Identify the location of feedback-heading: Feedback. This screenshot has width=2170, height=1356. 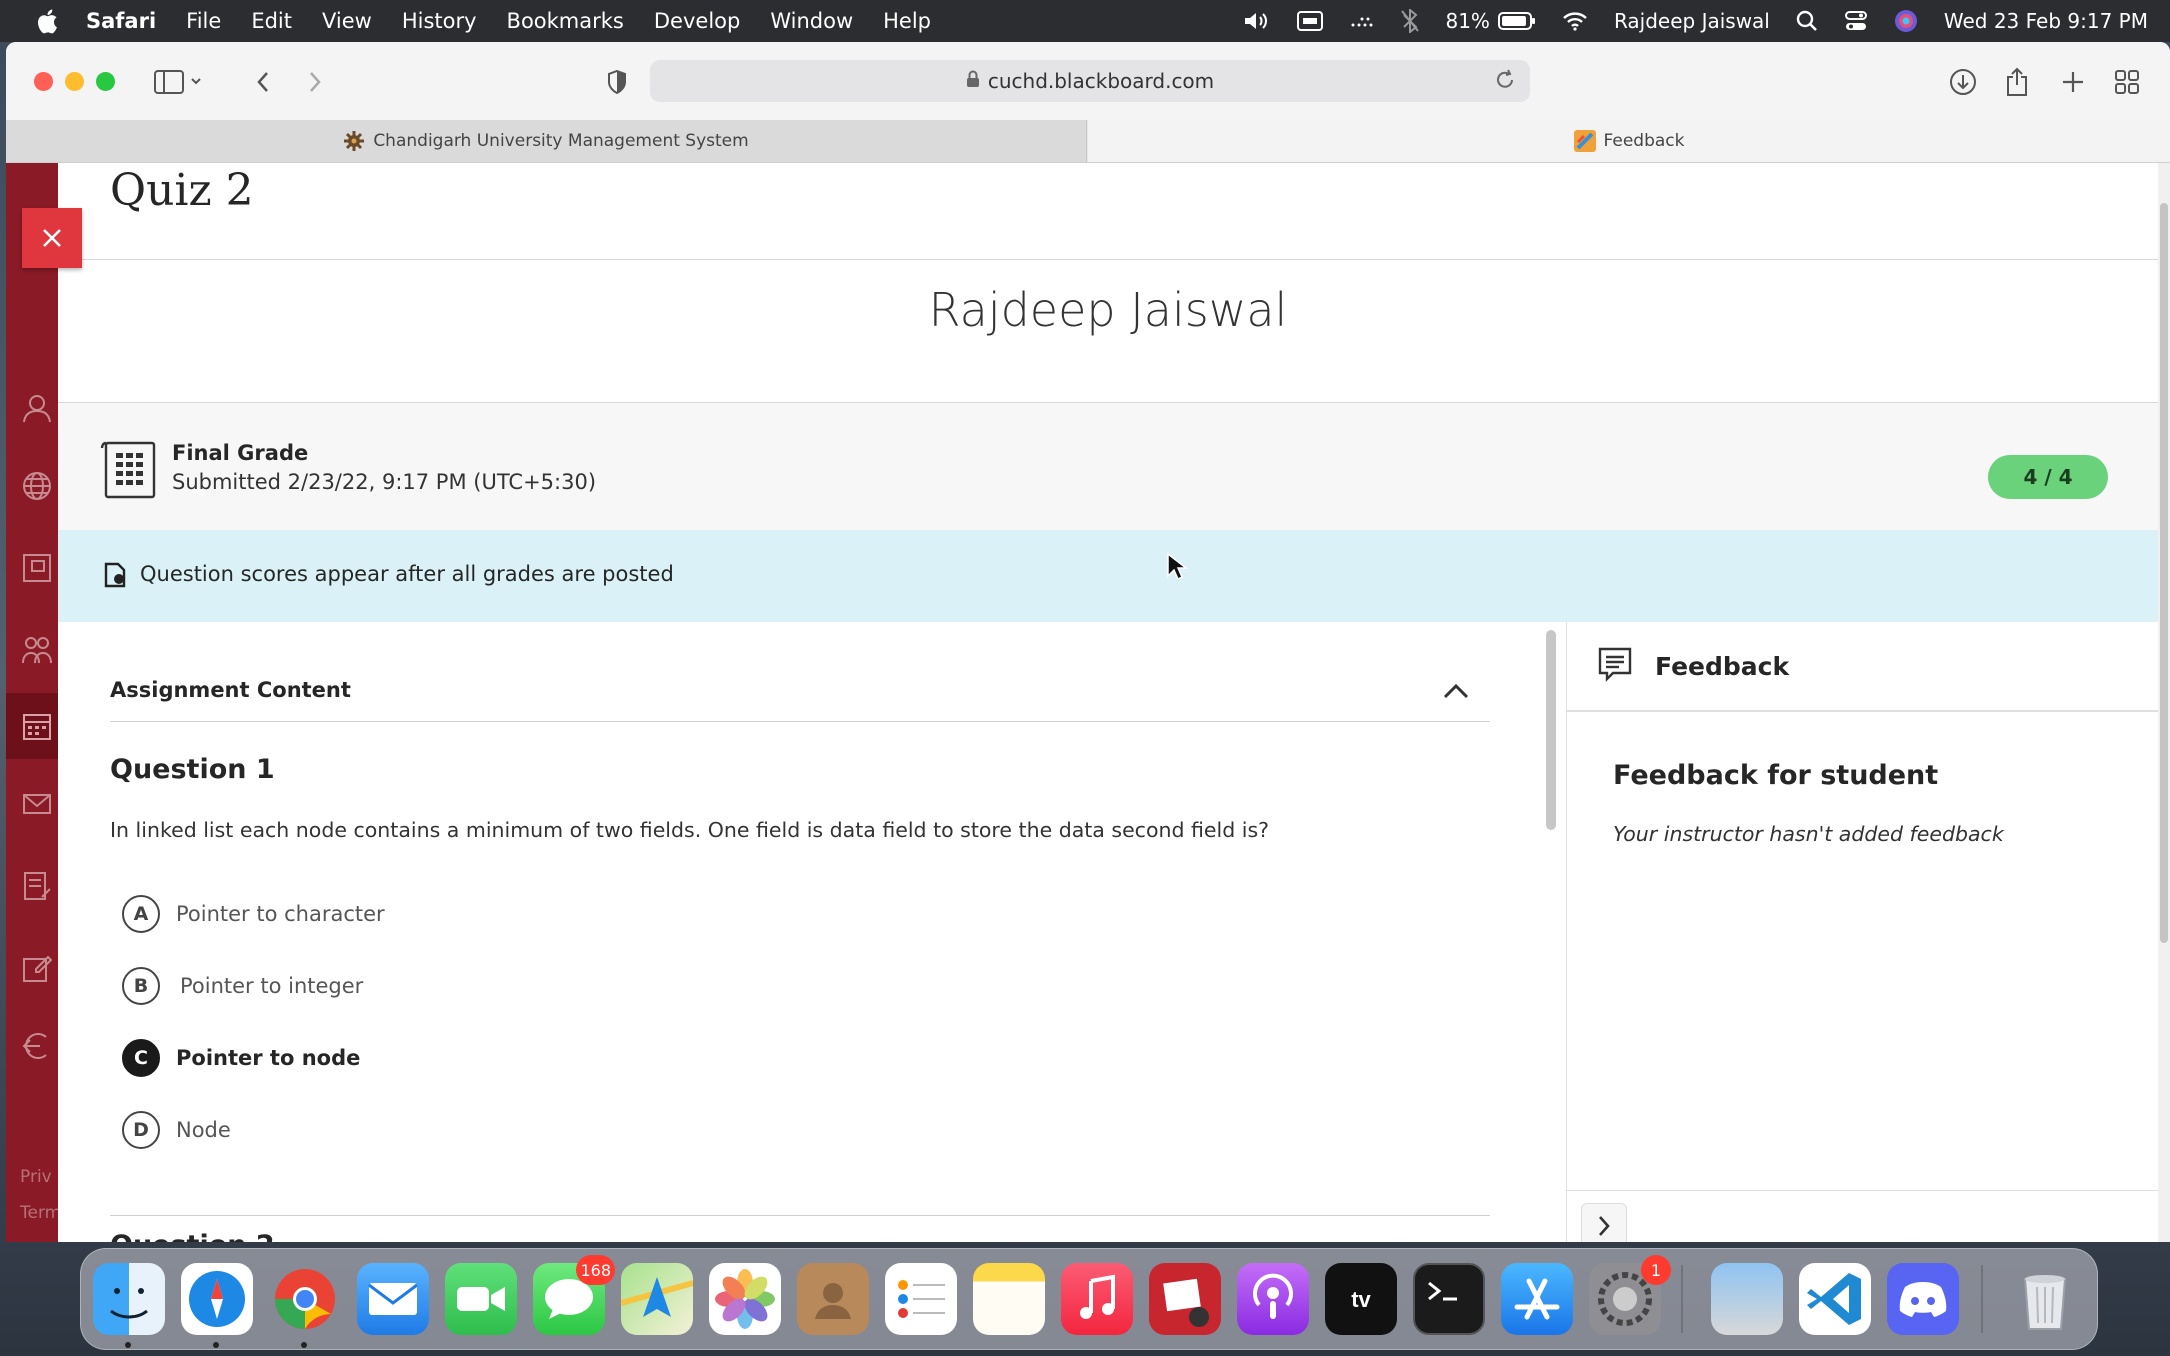
(1722, 666).